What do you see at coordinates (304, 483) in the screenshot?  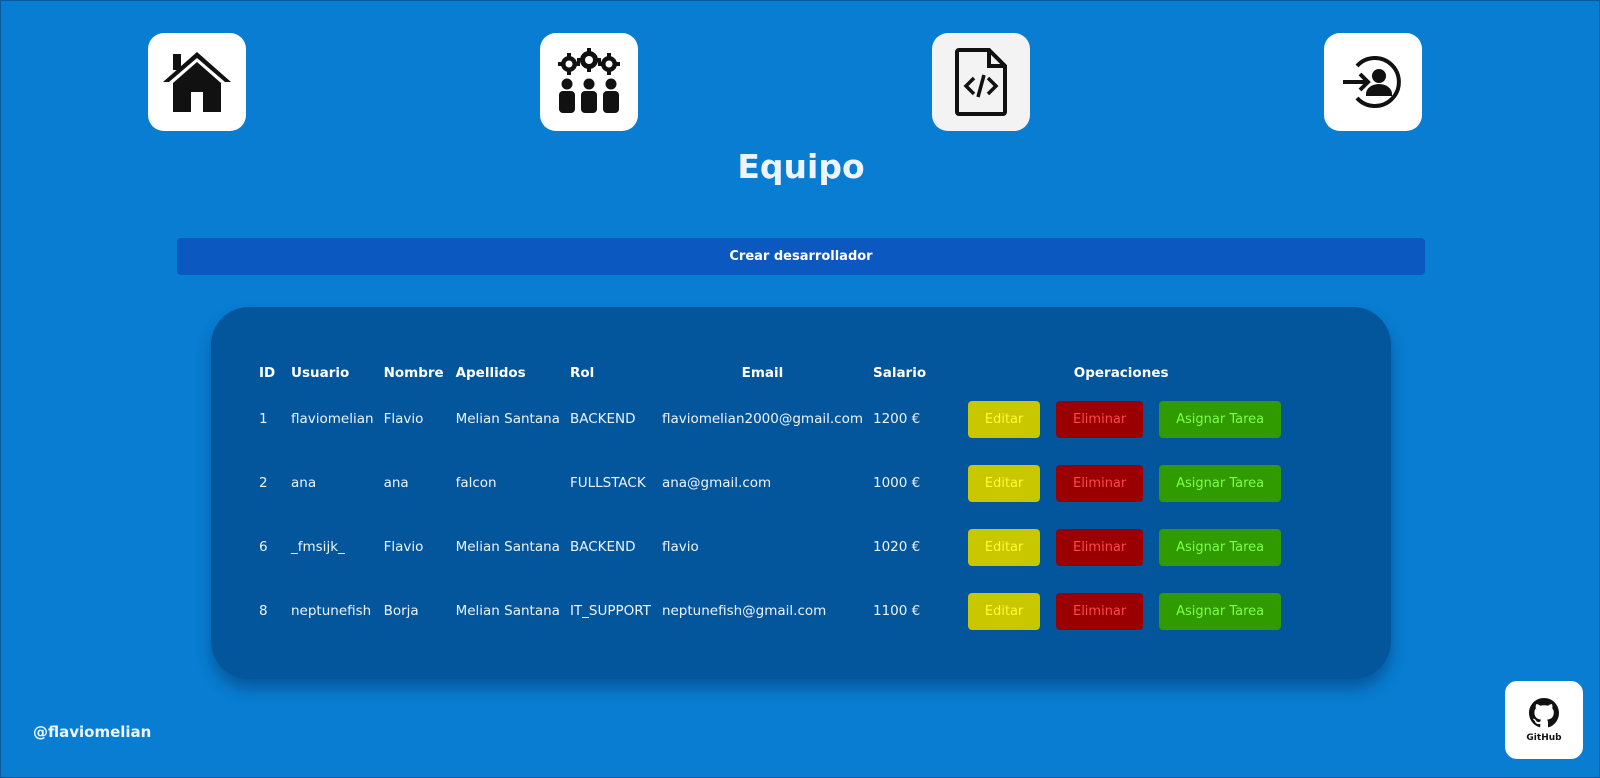 I see `cell-usuario: ana` at bounding box center [304, 483].